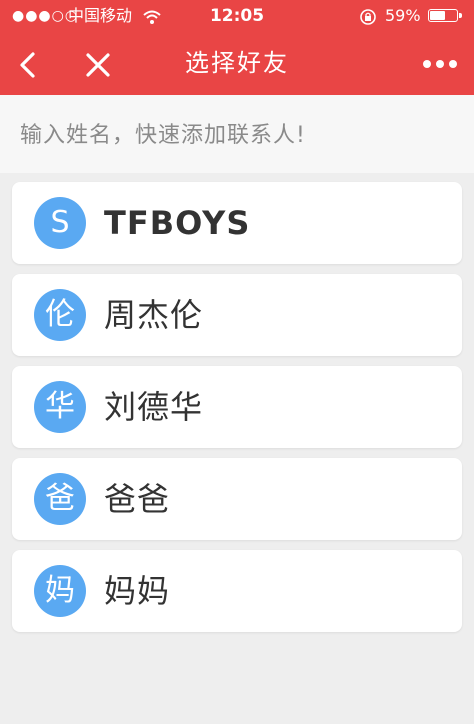  I want to click on header: ●●●○○ 中国移动 12:05 59% 选择好友, so click(237, 47).